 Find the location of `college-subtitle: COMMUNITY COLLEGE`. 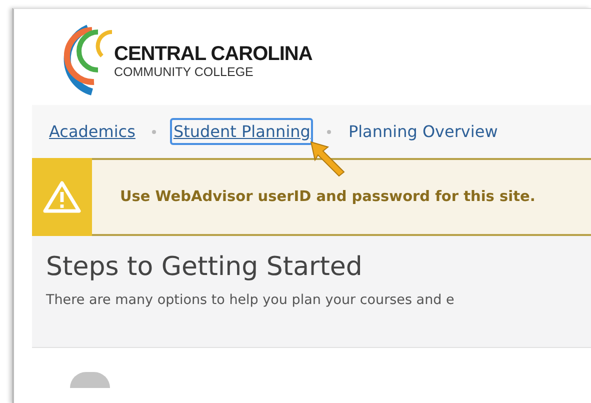

college-subtitle: COMMUNITY COLLEGE is located at coordinates (184, 72).